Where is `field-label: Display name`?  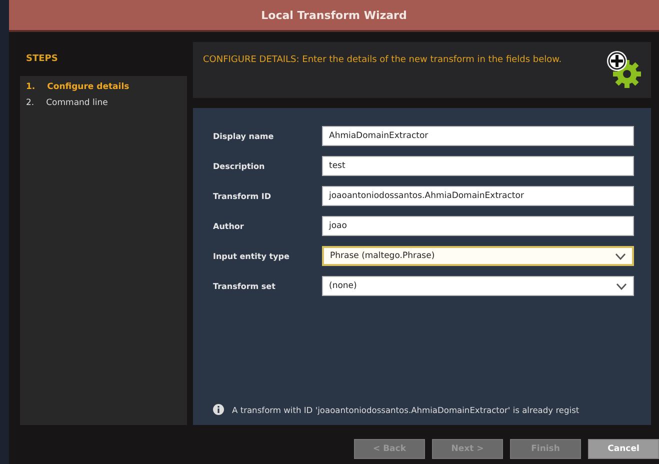
field-label: Display name is located at coordinates (244, 136).